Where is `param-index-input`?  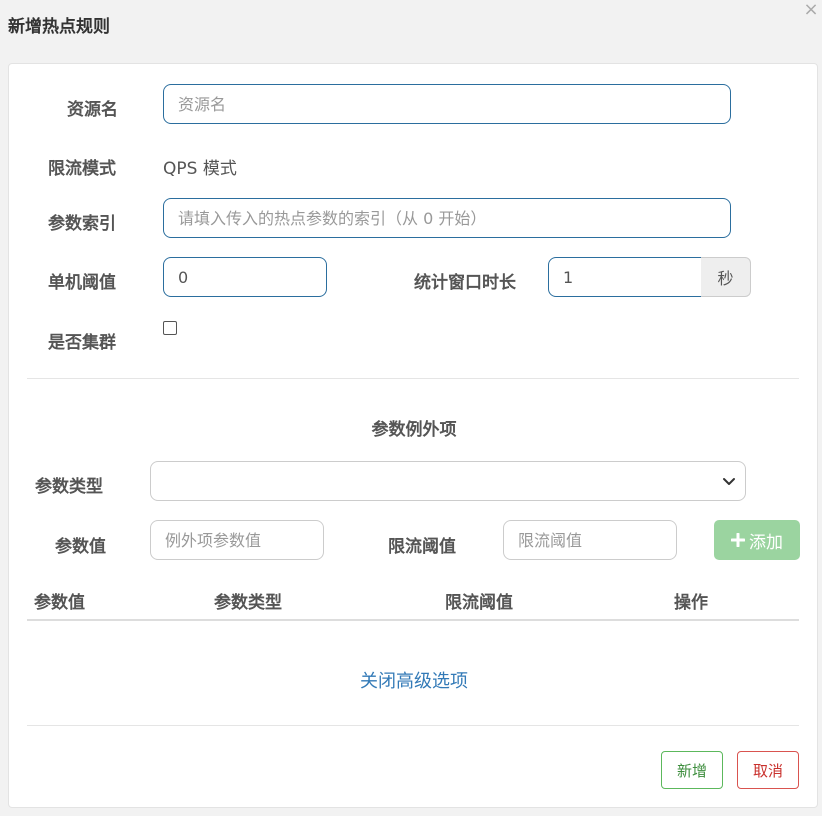
param-index-input is located at coordinates (447, 218).